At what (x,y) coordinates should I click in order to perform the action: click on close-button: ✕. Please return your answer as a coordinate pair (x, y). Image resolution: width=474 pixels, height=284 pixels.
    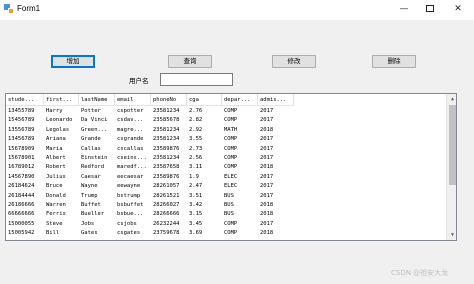
    Looking at the image, I should click on (458, 10).